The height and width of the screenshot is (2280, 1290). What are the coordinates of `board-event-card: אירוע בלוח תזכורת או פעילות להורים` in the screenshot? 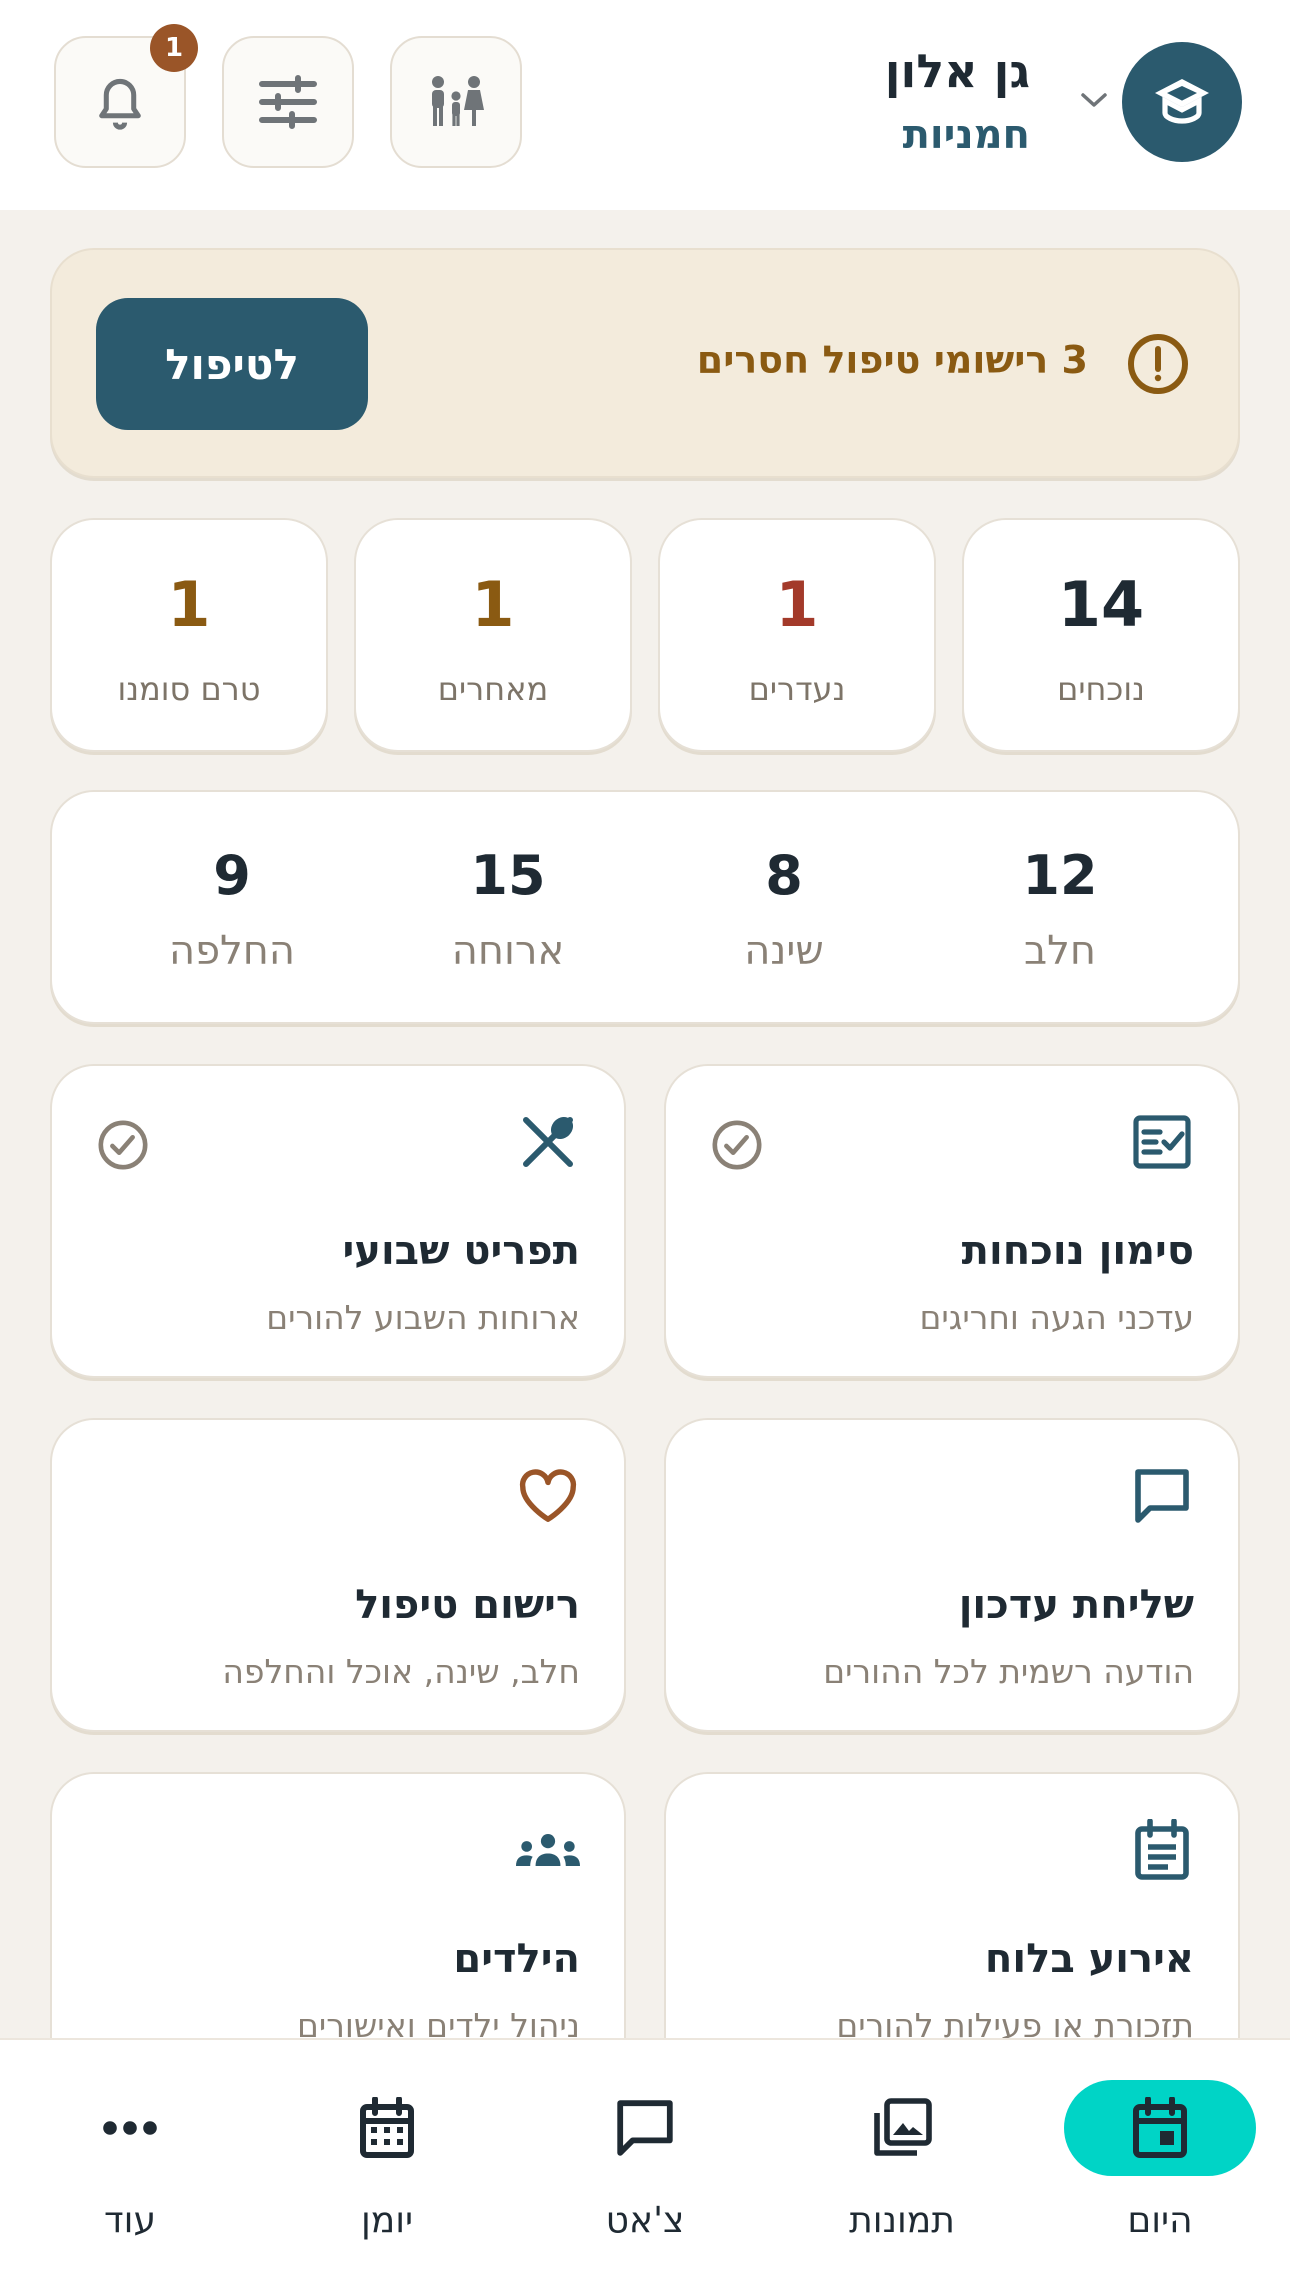 It's located at (952, 1929).